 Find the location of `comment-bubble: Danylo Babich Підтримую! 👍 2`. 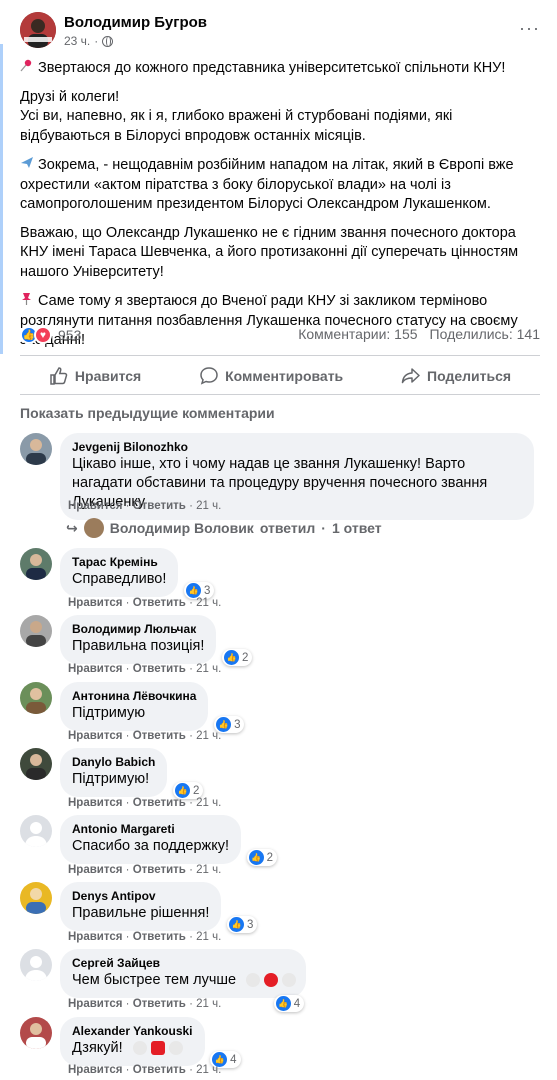

comment-bubble: Danylo Babich Підтримую! 👍 2 is located at coordinates (132, 773).